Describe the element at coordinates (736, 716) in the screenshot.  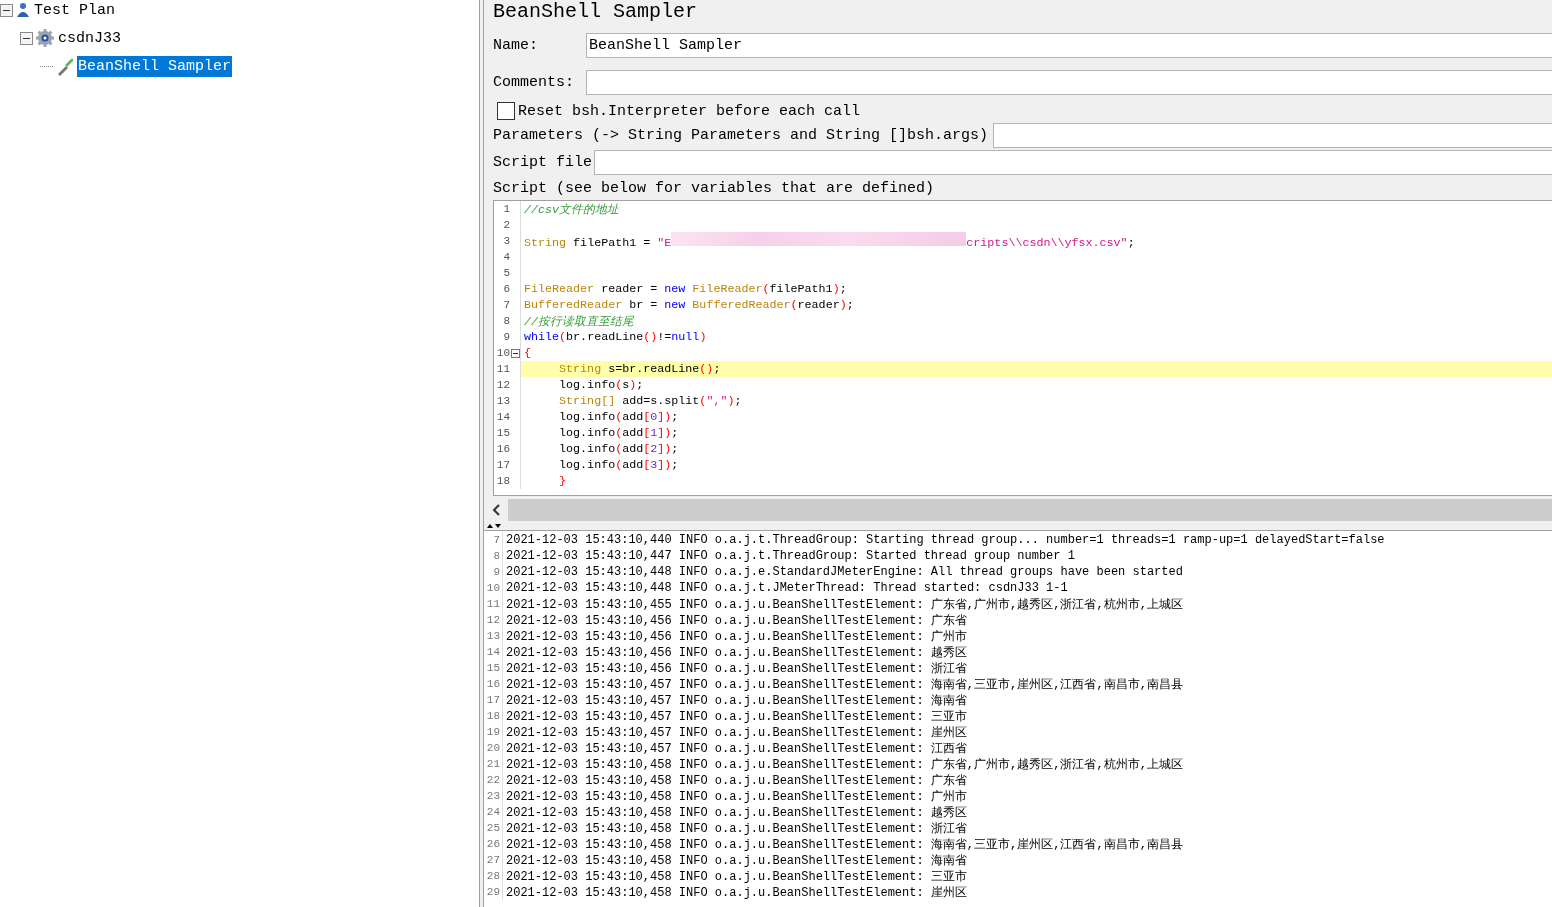
I see `log-line: 2021-12-03 15:43:10,457 INFO o.a.j.u.BeanShellTestElement: 三亚市` at that location.